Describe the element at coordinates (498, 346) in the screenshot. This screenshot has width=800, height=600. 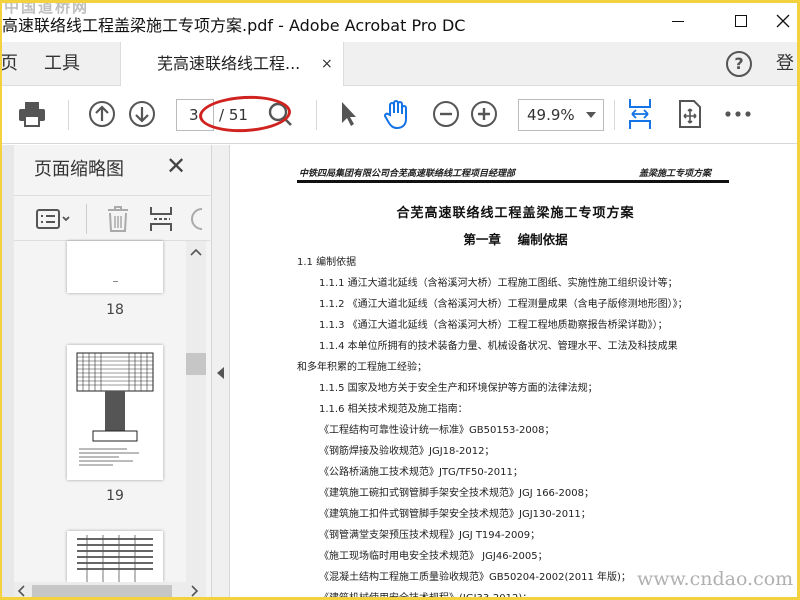
I see `body-line: 1.1.4 本单位所拥有的技术装备力量、机械设备状况、管理水平、工法及科技成果` at that location.